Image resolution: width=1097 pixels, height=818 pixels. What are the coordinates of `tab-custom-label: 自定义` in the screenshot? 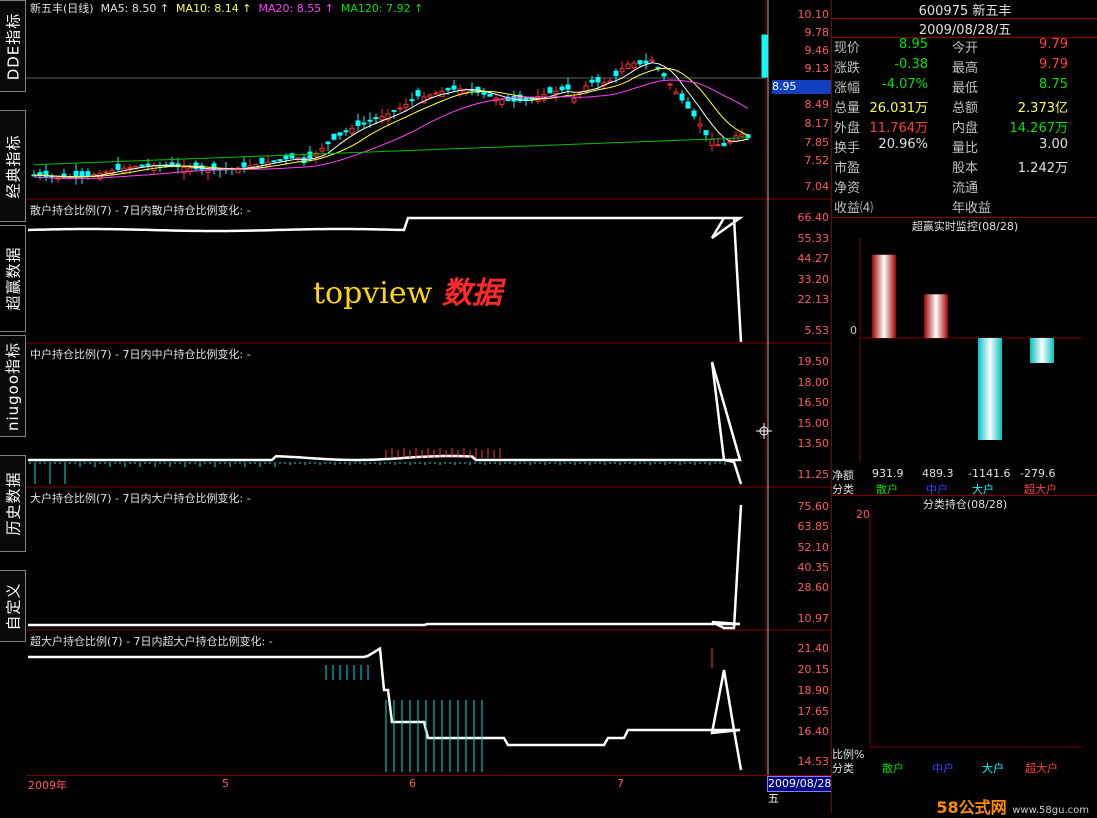 It's located at (13, 606).